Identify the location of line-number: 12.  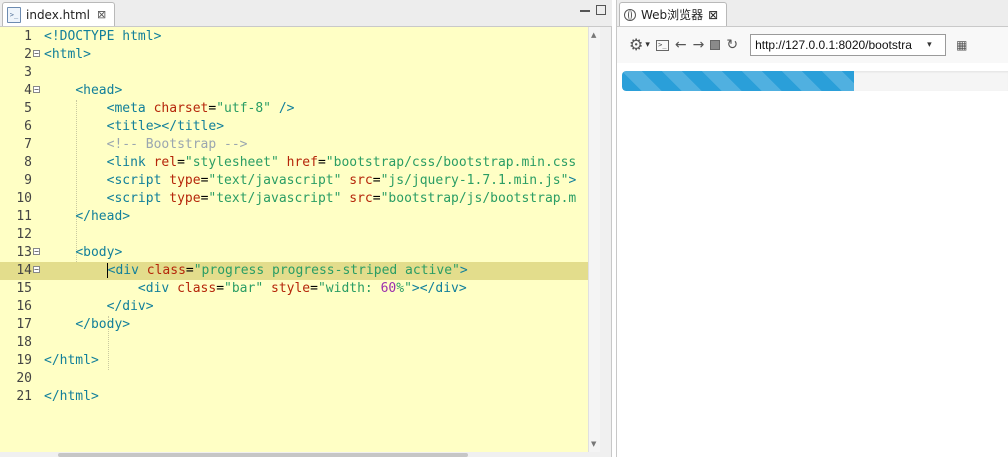
(24, 234).